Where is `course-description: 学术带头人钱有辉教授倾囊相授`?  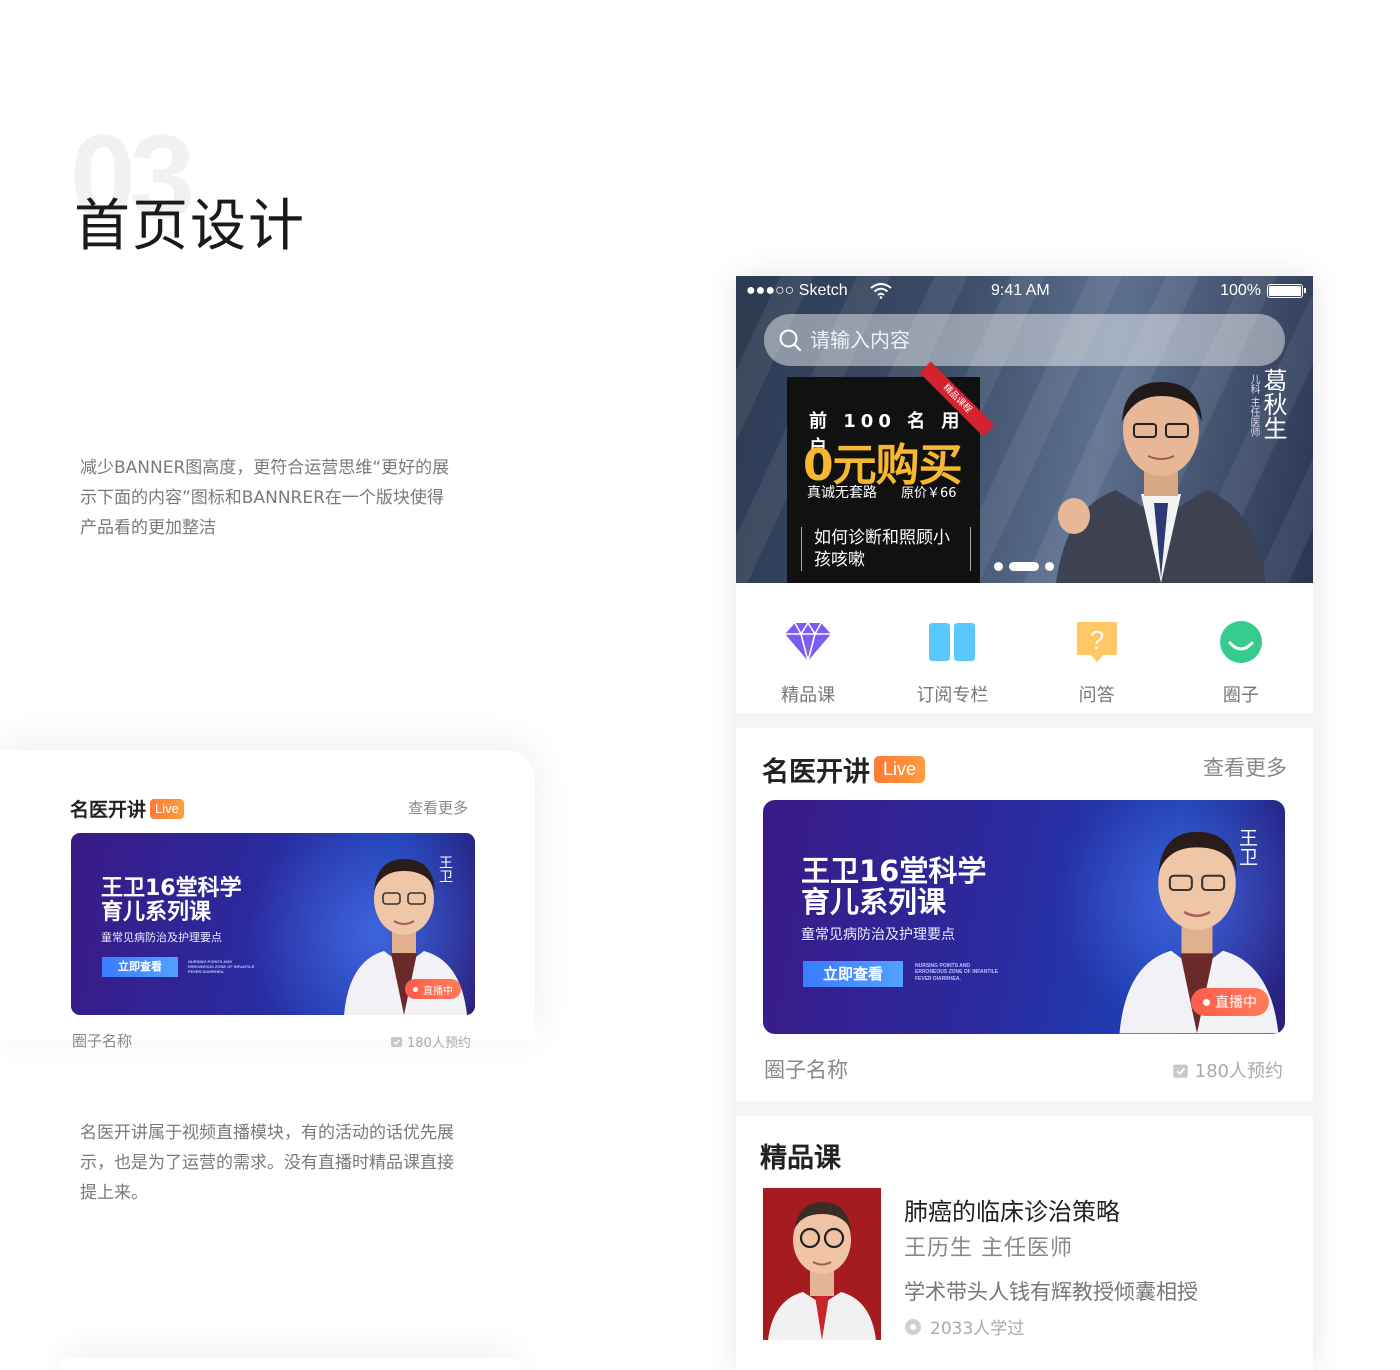 course-description: 学术带头人钱有辉教授倾囊相授 is located at coordinates (1051, 1292).